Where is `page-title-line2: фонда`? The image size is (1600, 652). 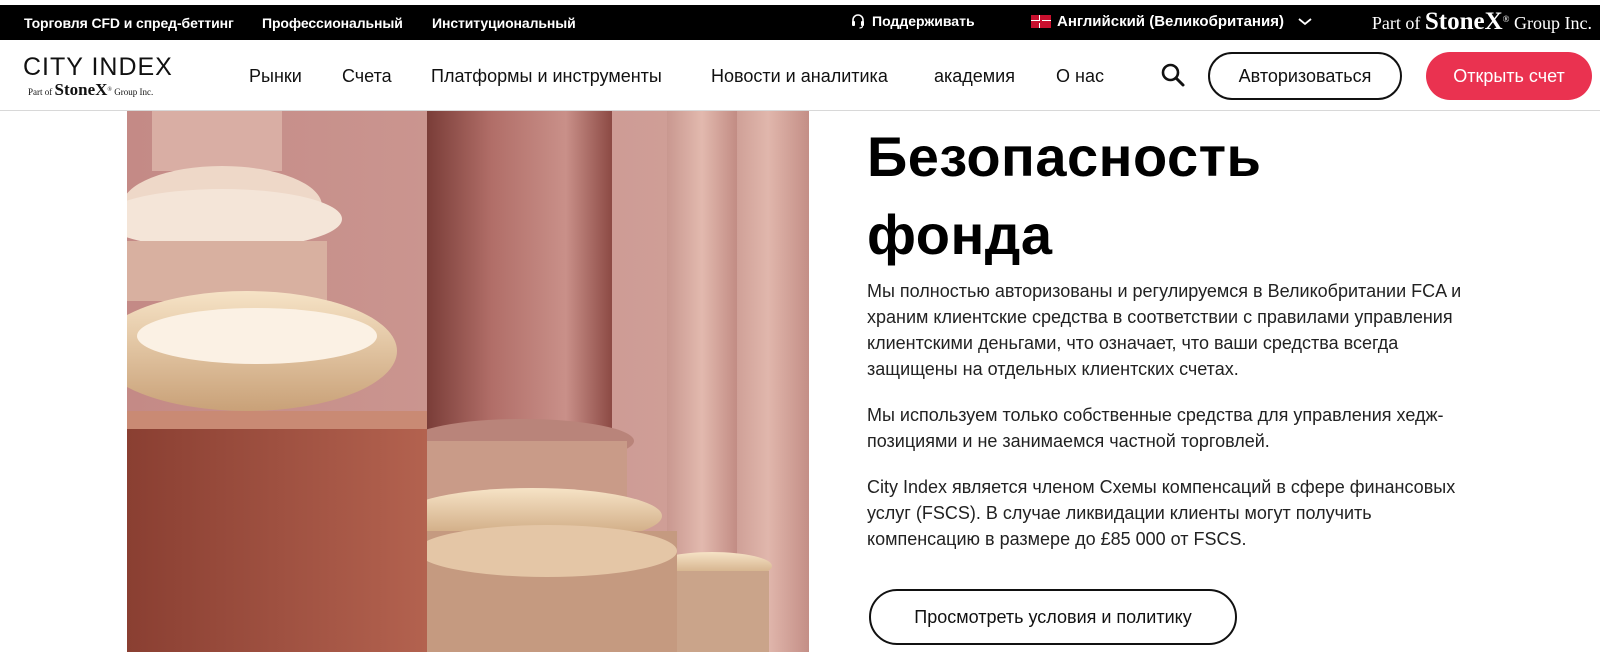 page-title-line2: фонда is located at coordinates (960, 234).